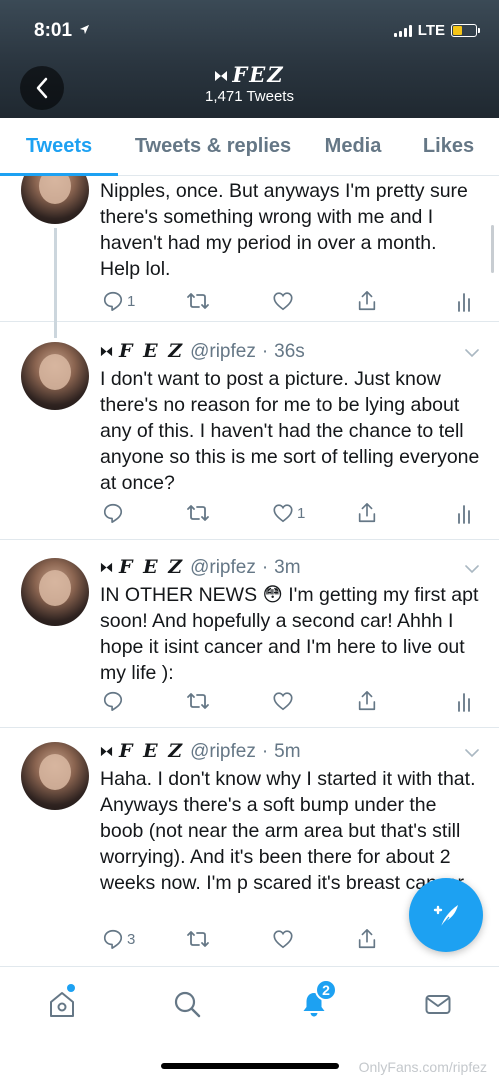 This screenshot has width=499, height=1080. I want to click on like-button: 1, so click(288, 513).